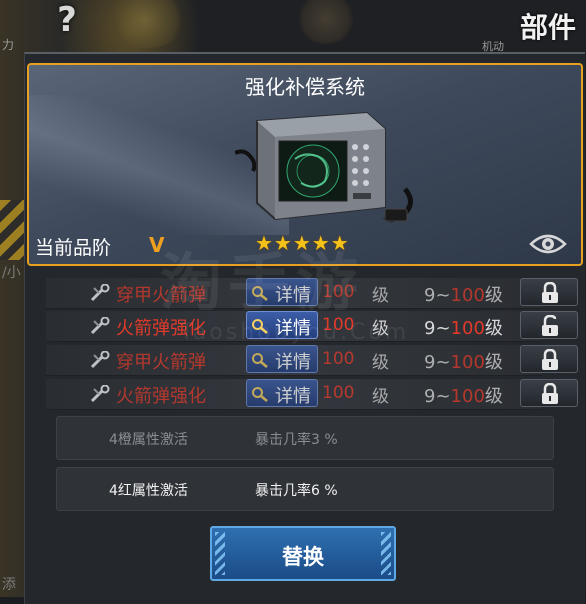 The width and height of the screenshot is (586, 604). Describe the element at coordinates (148, 440) in the screenshot. I see `set-bonus-name: 4橙属性激活` at that location.